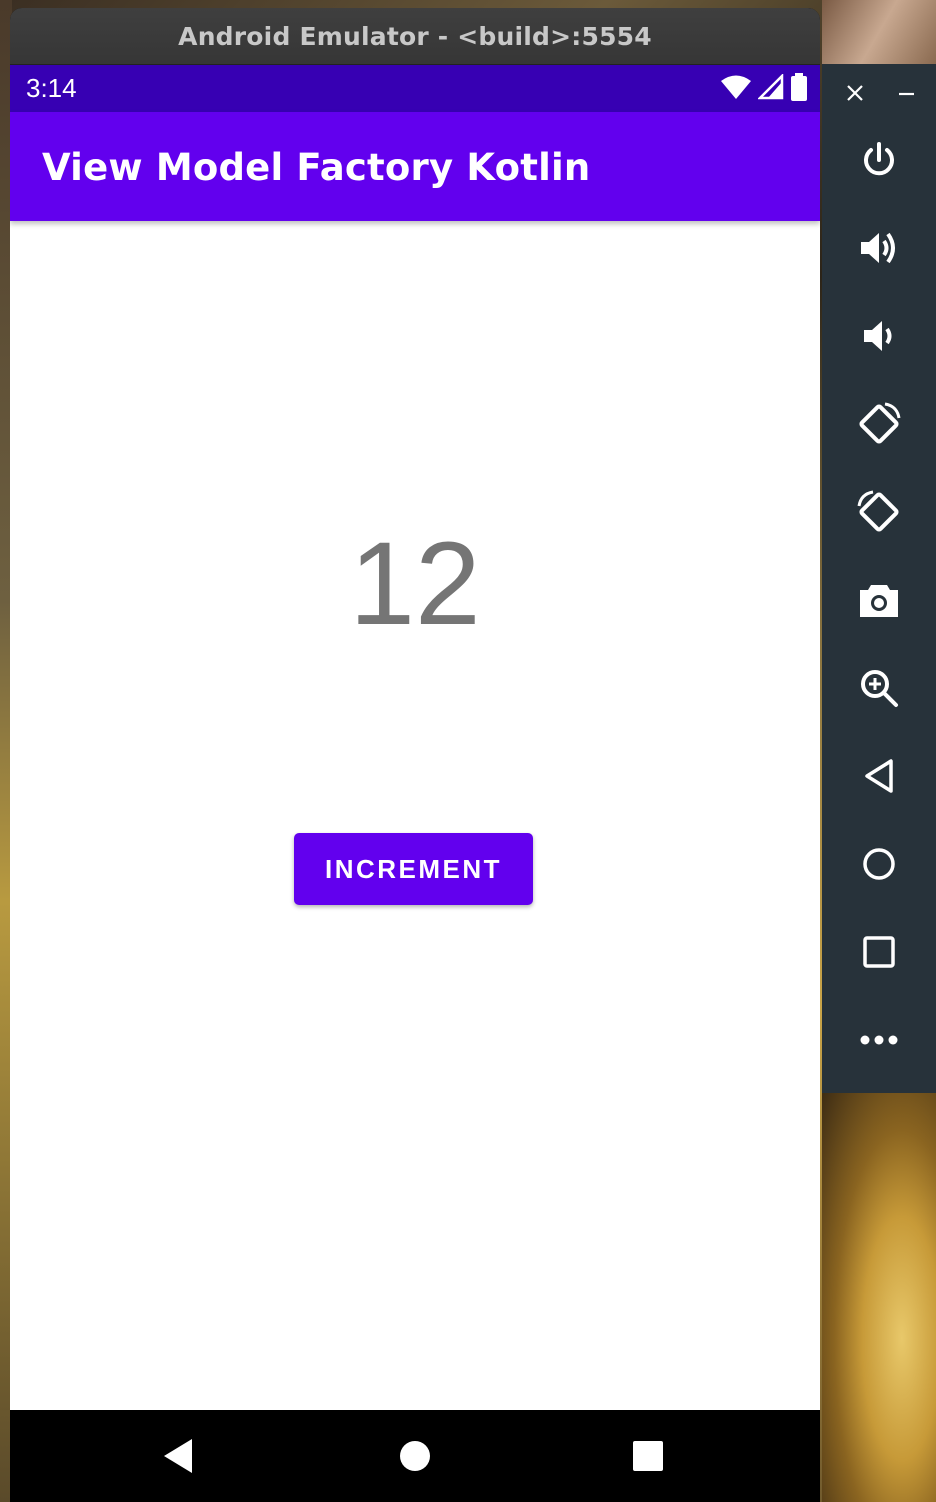 Image resolution: width=936 pixels, height=1502 pixels. I want to click on sidebar-window-controls, so click(879, 94).